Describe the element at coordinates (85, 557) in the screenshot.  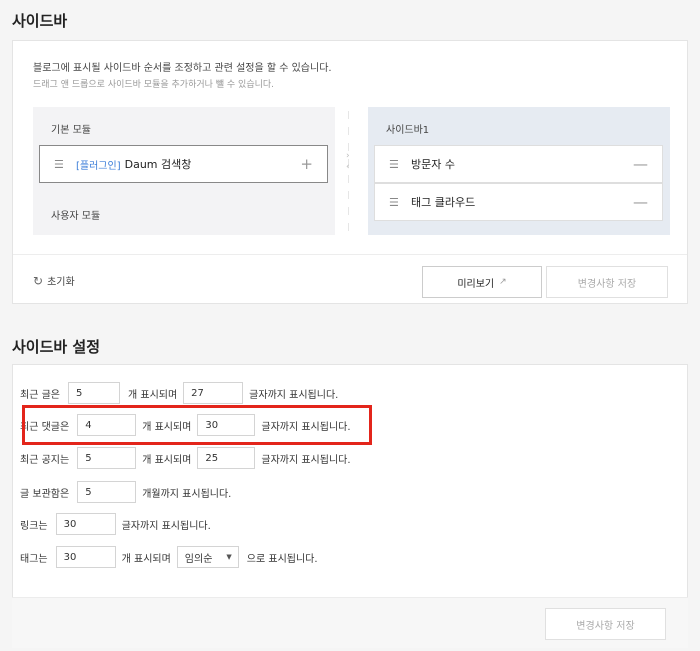
I see `tags-count-input: 30` at that location.